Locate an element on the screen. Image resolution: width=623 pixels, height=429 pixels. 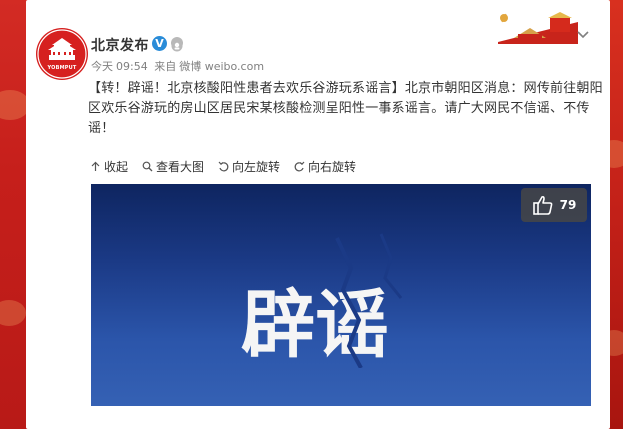
avatar-text: YOBMPUT is located at coordinates (62, 68).